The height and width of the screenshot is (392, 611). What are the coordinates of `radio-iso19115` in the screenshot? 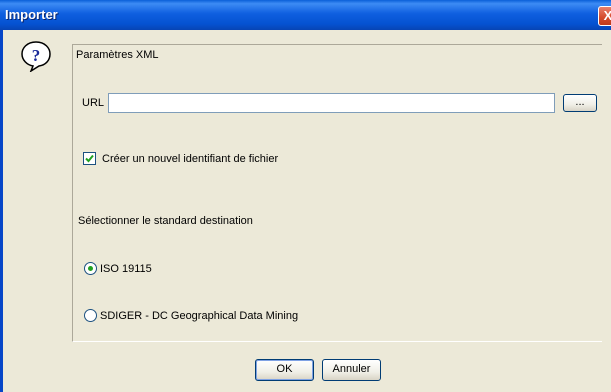 It's located at (90, 268).